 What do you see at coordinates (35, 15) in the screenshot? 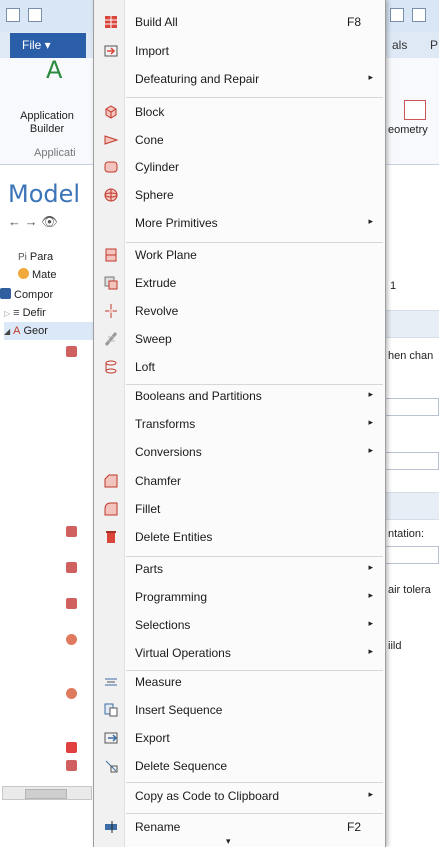
I see `new-file-icon` at bounding box center [35, 15].